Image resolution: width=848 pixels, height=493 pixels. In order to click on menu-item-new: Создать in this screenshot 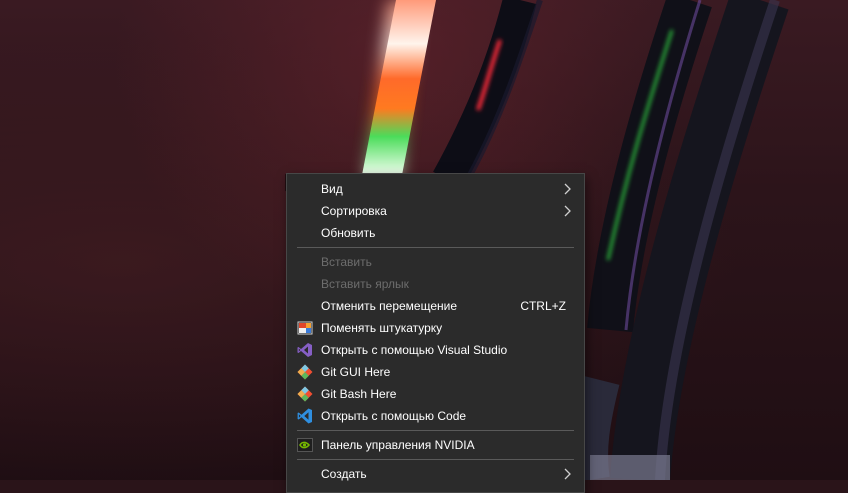, I will do `click(435, 474)`.